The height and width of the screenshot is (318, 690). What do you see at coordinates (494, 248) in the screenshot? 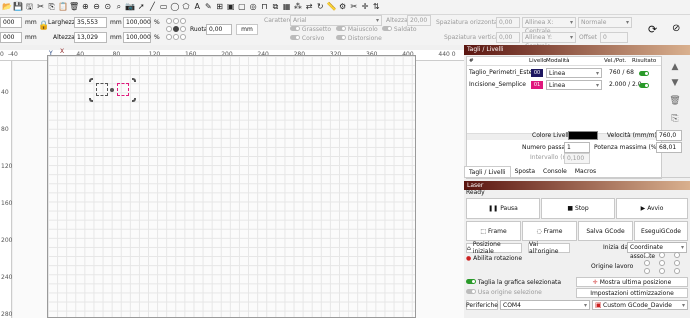
I see `home-button: ⌂ Posizione iniziale` at bounding box center [494, 248].